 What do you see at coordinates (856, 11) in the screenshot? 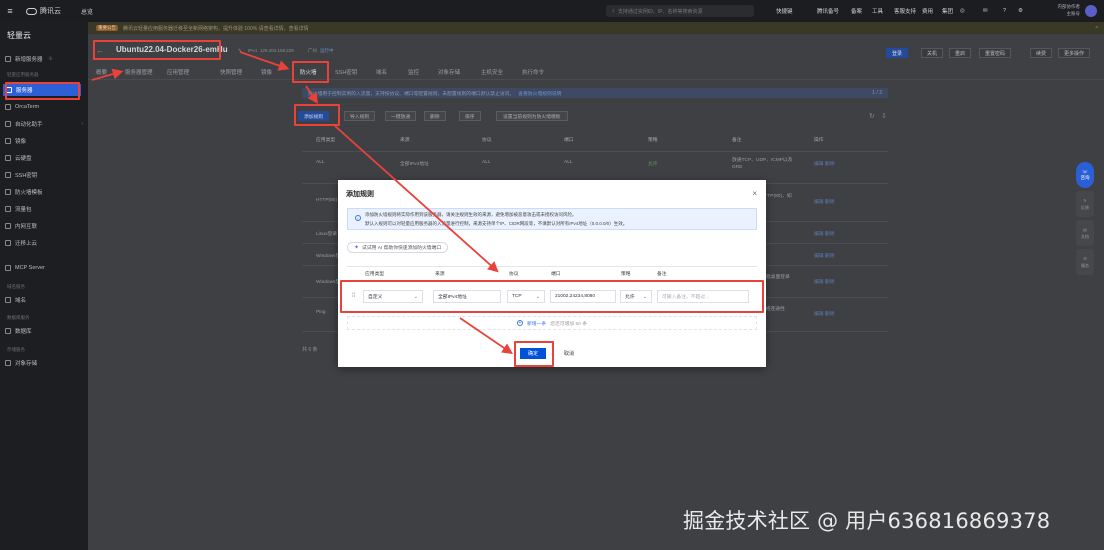
I see `nav-filing: 备案` at bounding box center [856, 11].